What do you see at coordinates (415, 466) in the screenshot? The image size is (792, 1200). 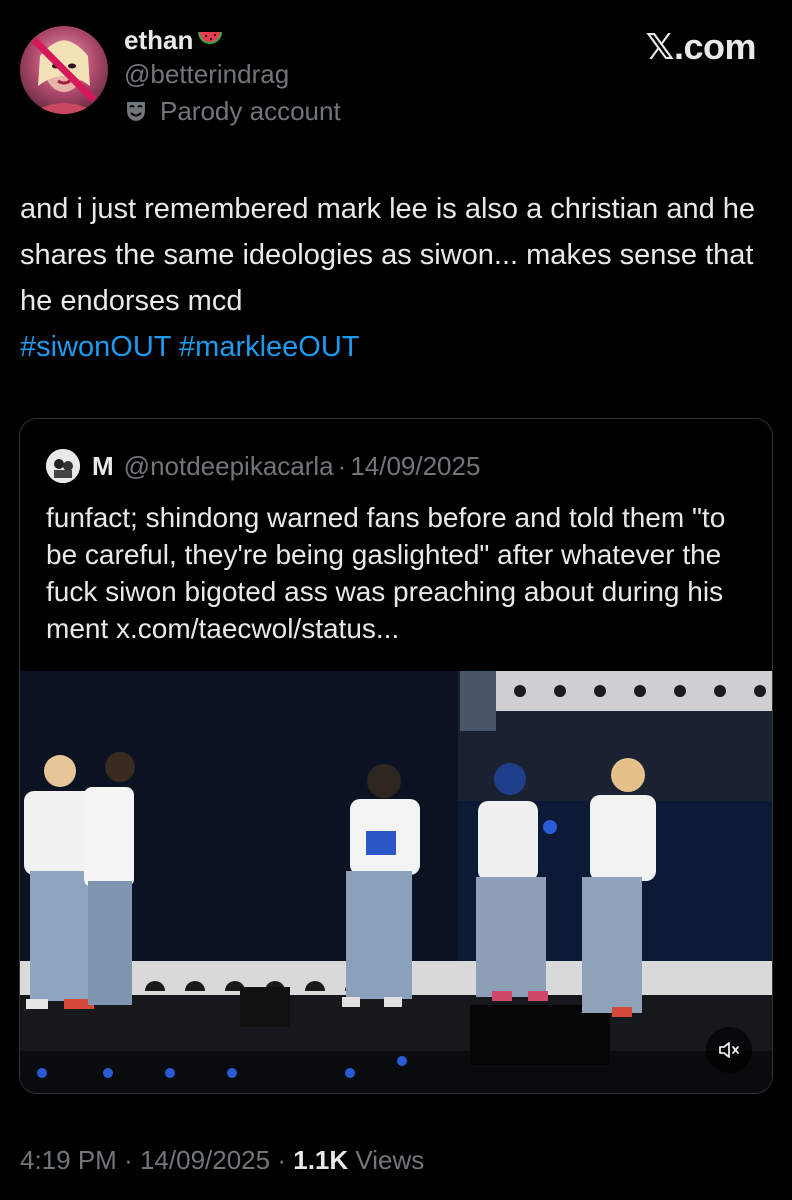 I see `quoted-tweet-date: 14/09/2025` at bounding box center [415, 466].